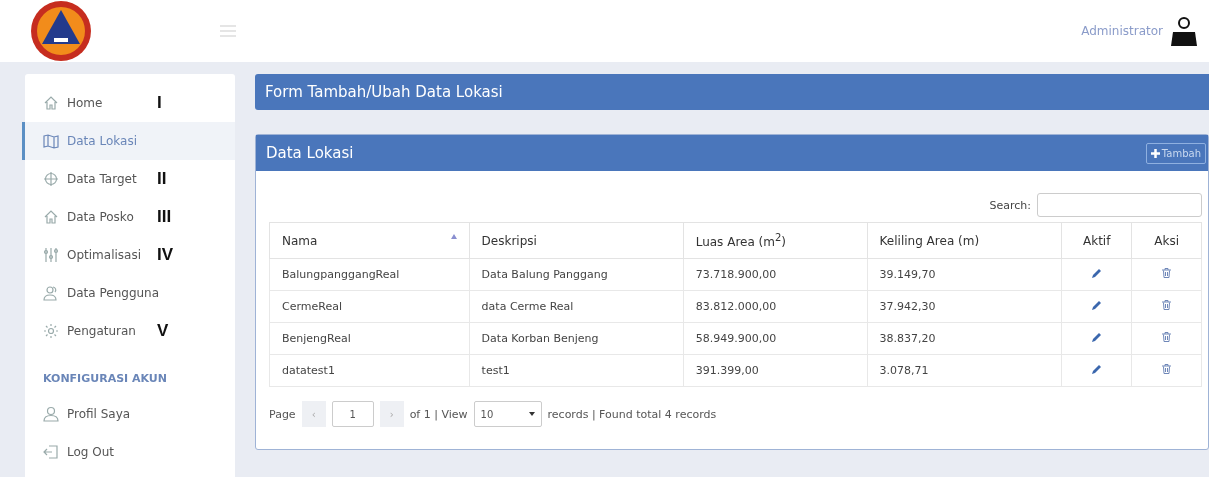  What do you see at coordinates (369, 240) in the screenshot?
I see `column-header: Nama` at bounding box center [369, 240].